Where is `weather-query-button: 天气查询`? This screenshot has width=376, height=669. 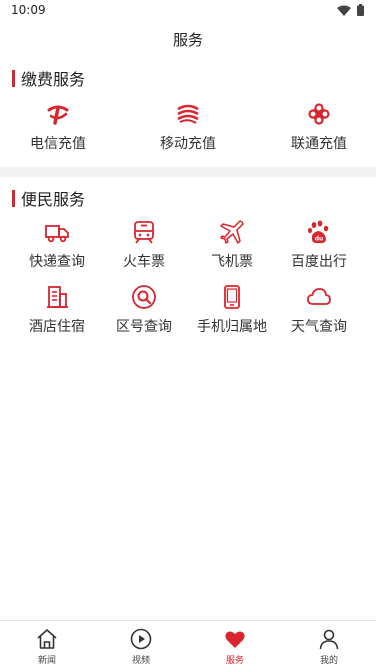 weather-query-button: 天气查询 is located at coordinates (319, 313).